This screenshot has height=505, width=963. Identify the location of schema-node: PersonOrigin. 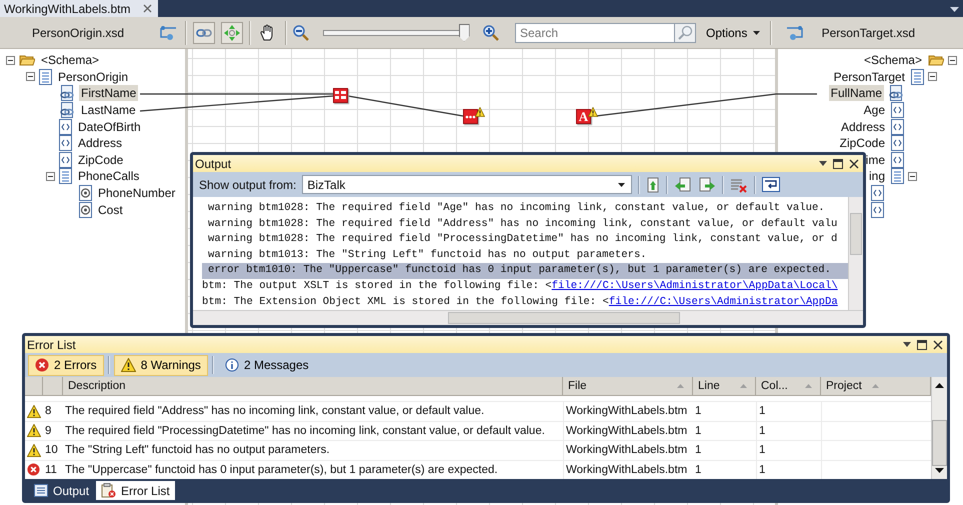
(93, 76).